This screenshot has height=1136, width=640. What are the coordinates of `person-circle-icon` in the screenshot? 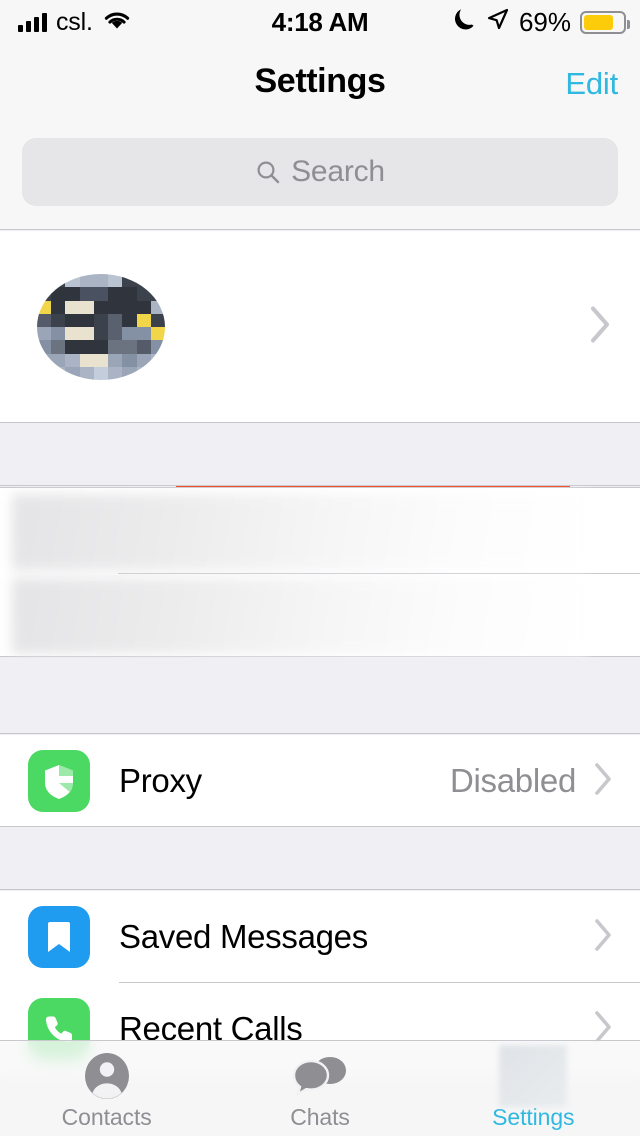 It's located at (107, 1076).